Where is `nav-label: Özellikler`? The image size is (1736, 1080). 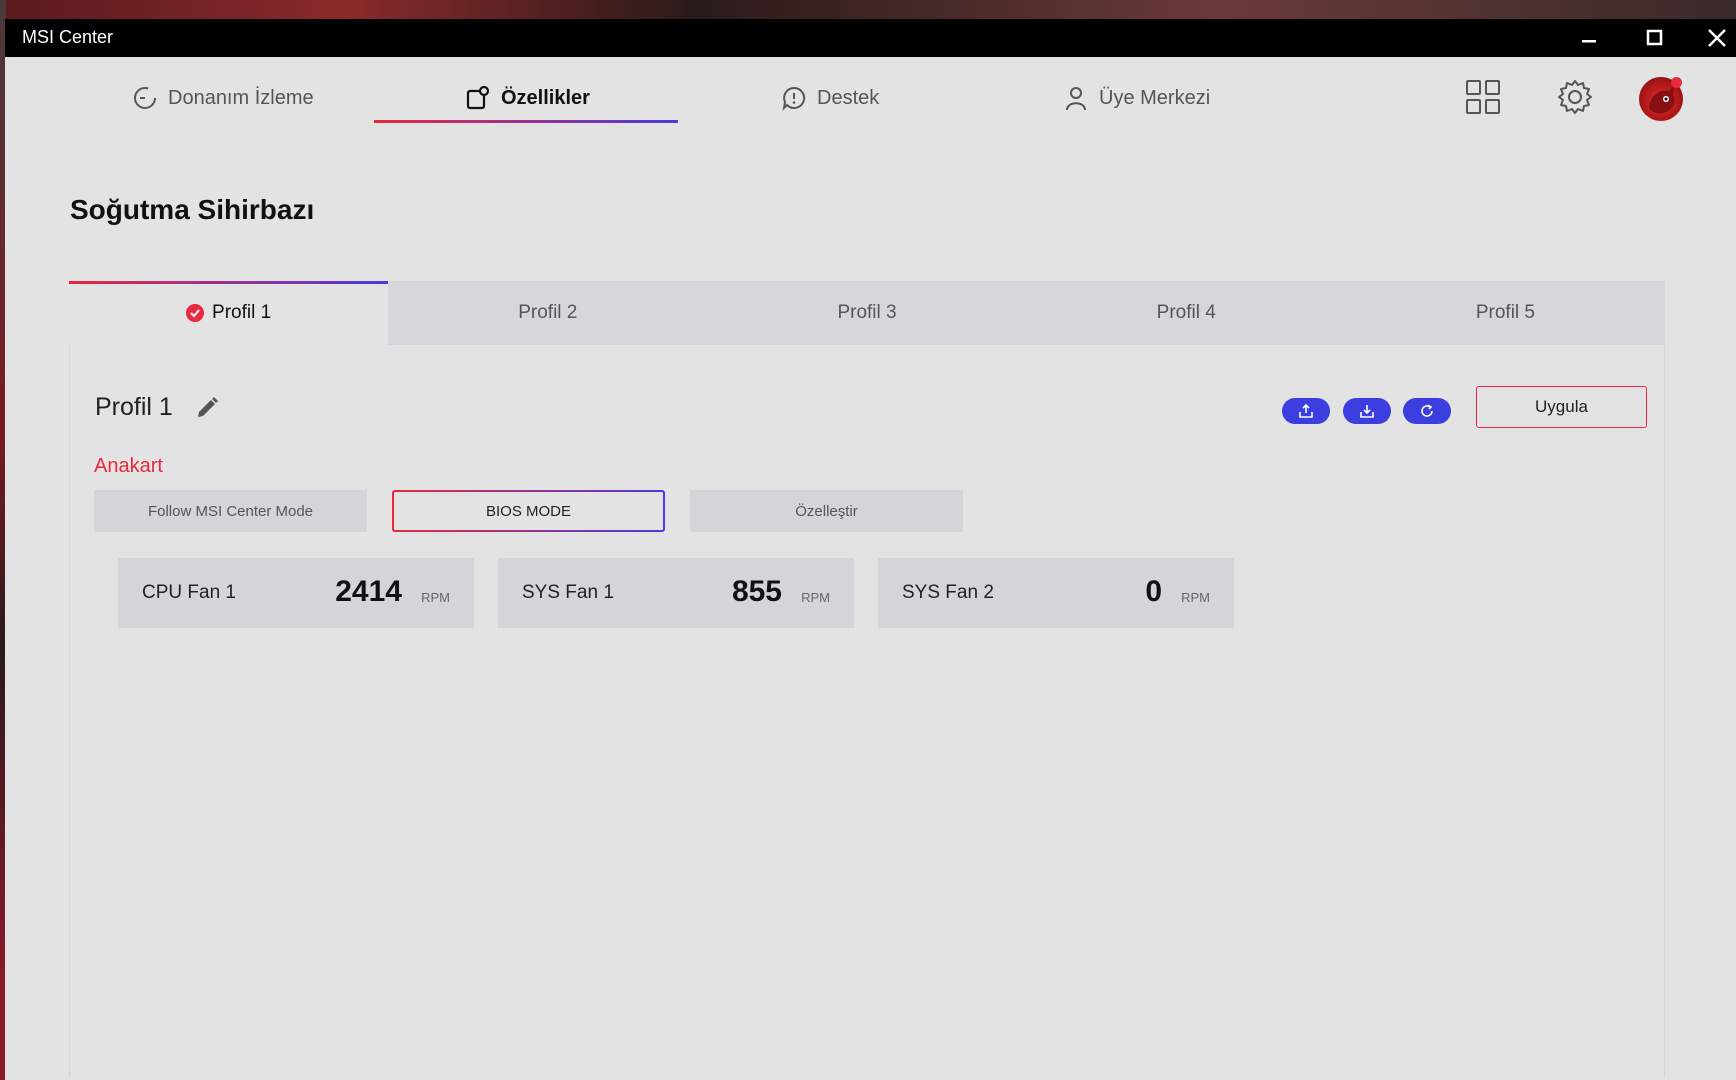 nav-label: Özellikler is located at coordinates (545, 97).